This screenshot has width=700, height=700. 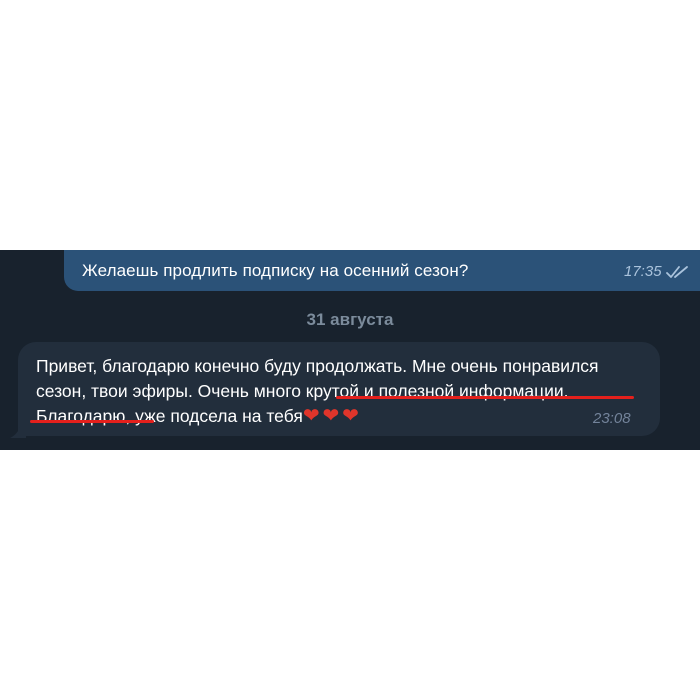 What do you see at coordinates (677, 272) in the screenshot?
I see `double-check-icon` at bounding box center [677, 272].